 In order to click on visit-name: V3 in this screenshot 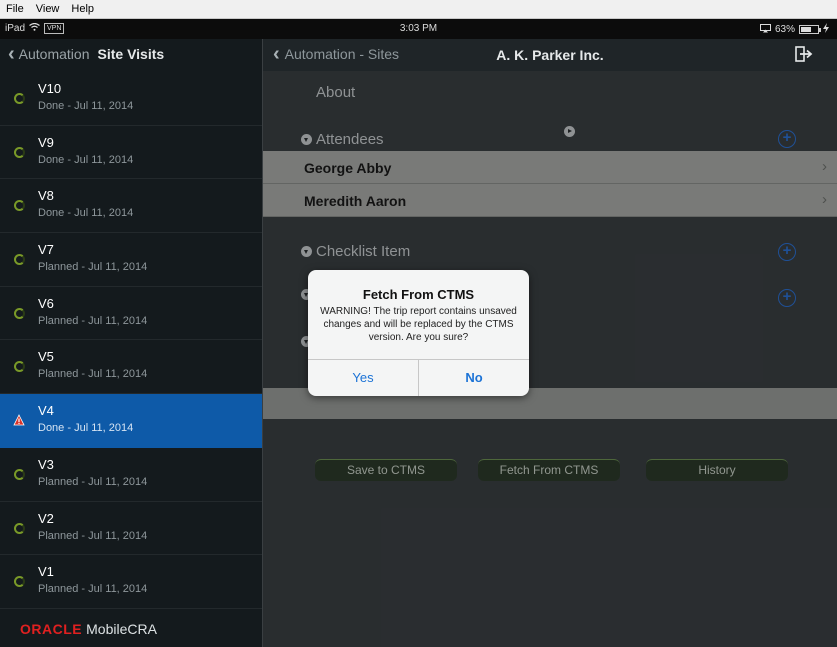, I will do `click(46, 464)`.